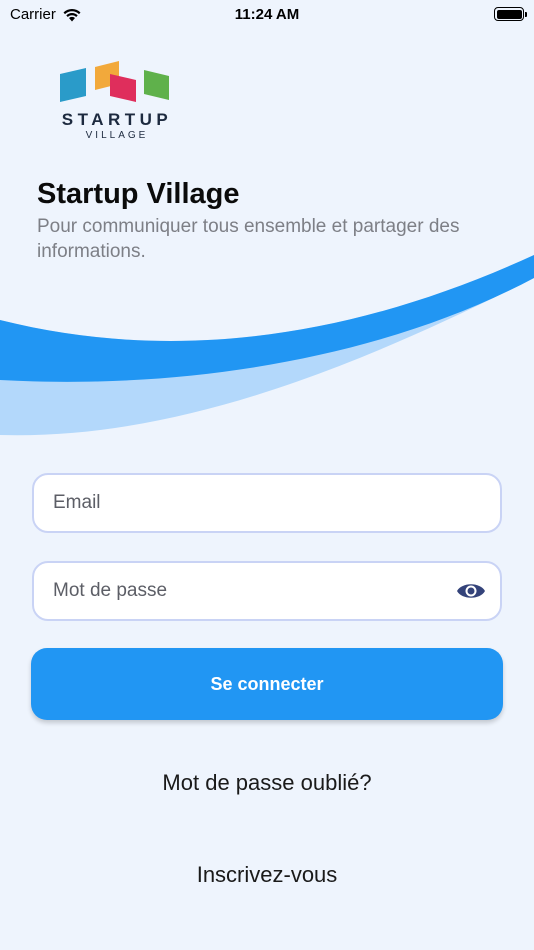  I want to click on battery-icon, so click(510, 14).